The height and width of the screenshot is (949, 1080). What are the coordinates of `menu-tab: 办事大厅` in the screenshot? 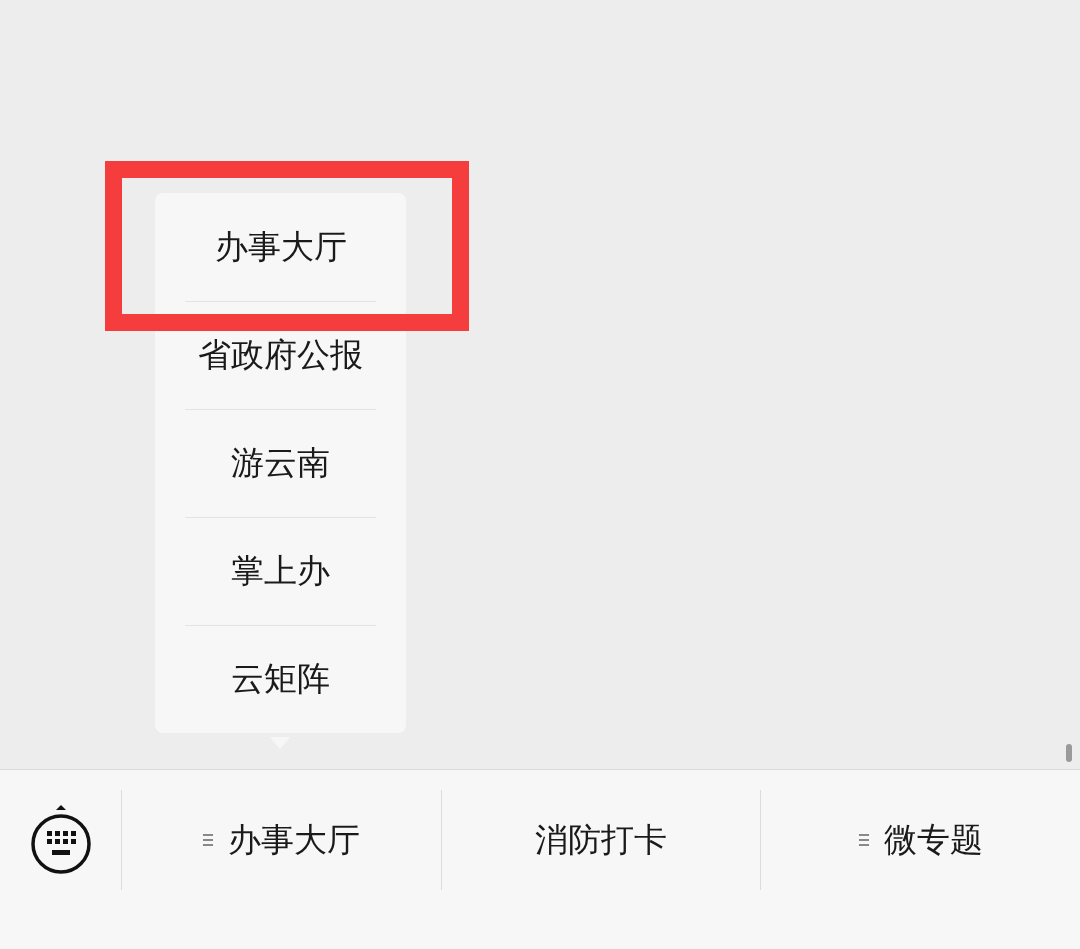 It's located at (281, 840).